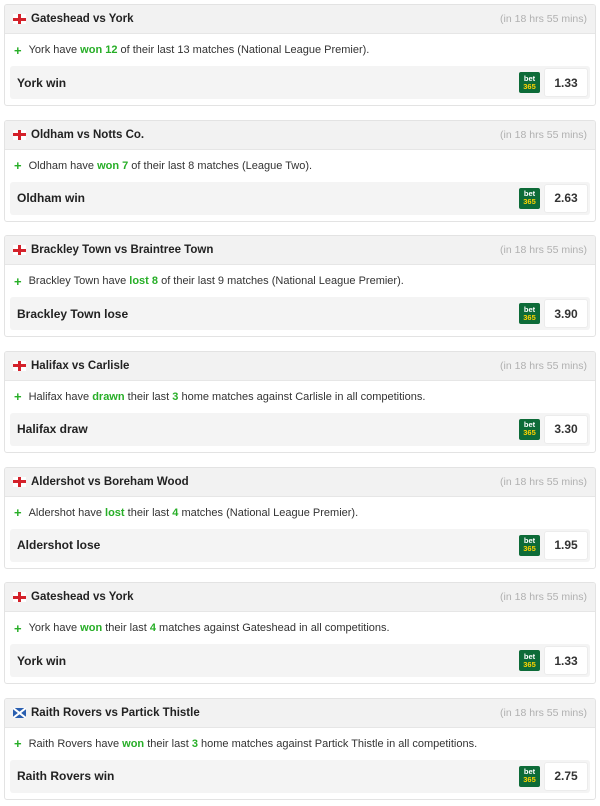  What do you see at coordinates (566, 314) in the screenshot?
I see `odds-button: 3.90` at bounding box center [566, 314].